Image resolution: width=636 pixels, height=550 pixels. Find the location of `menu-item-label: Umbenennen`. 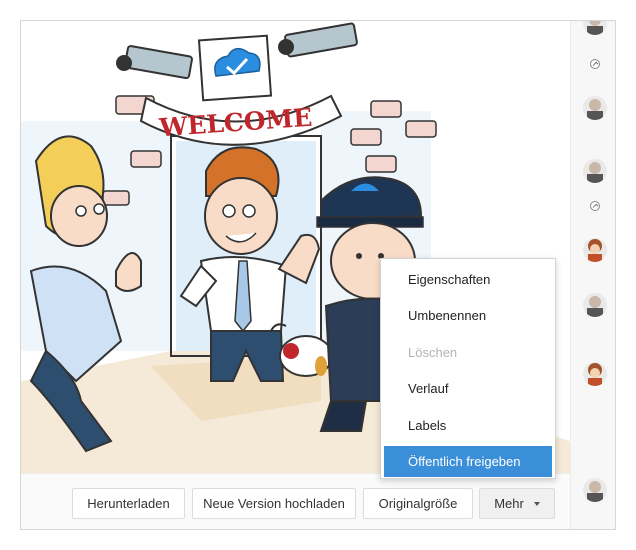

menu-item-label: Umbenennen is located at coordinates (447, 315).